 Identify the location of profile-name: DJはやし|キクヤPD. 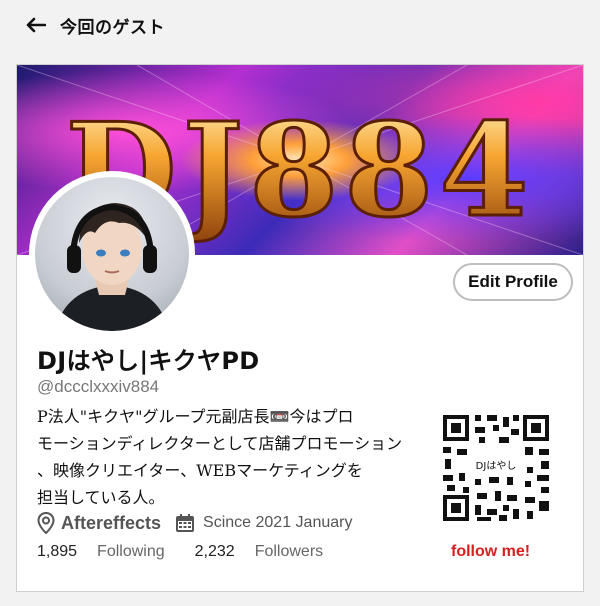
(148, 361).